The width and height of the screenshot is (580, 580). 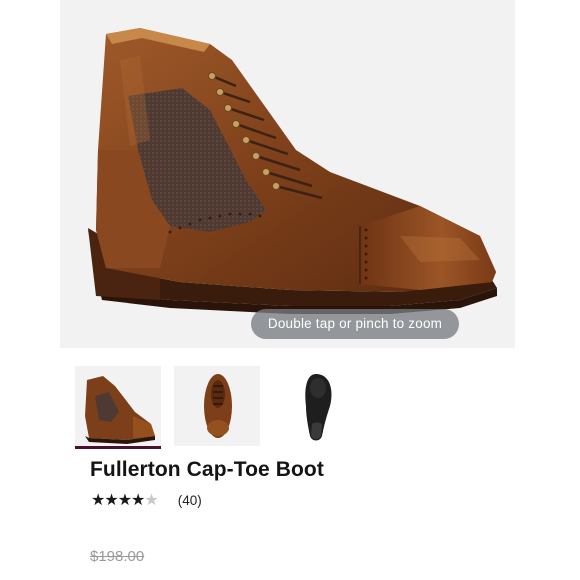 I want to click on rating-summary: ★★★★★ (40), so click(x=146, y=500).